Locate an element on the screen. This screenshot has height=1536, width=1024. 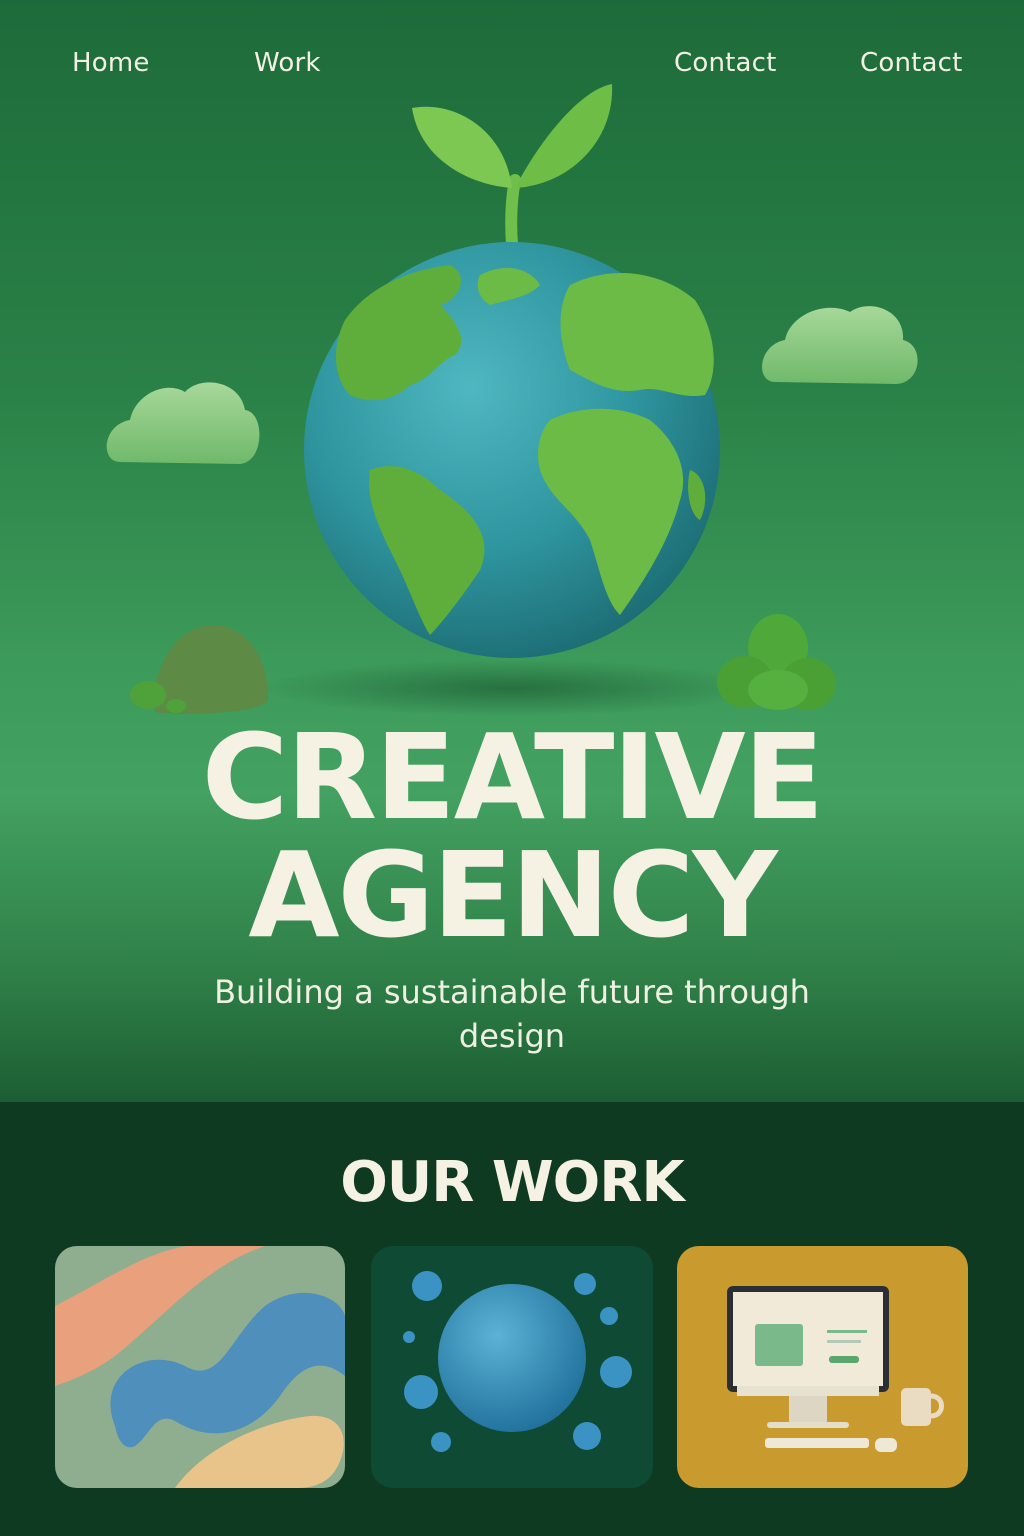
desktop-computer-icon is located at coordinates (822, 1367).